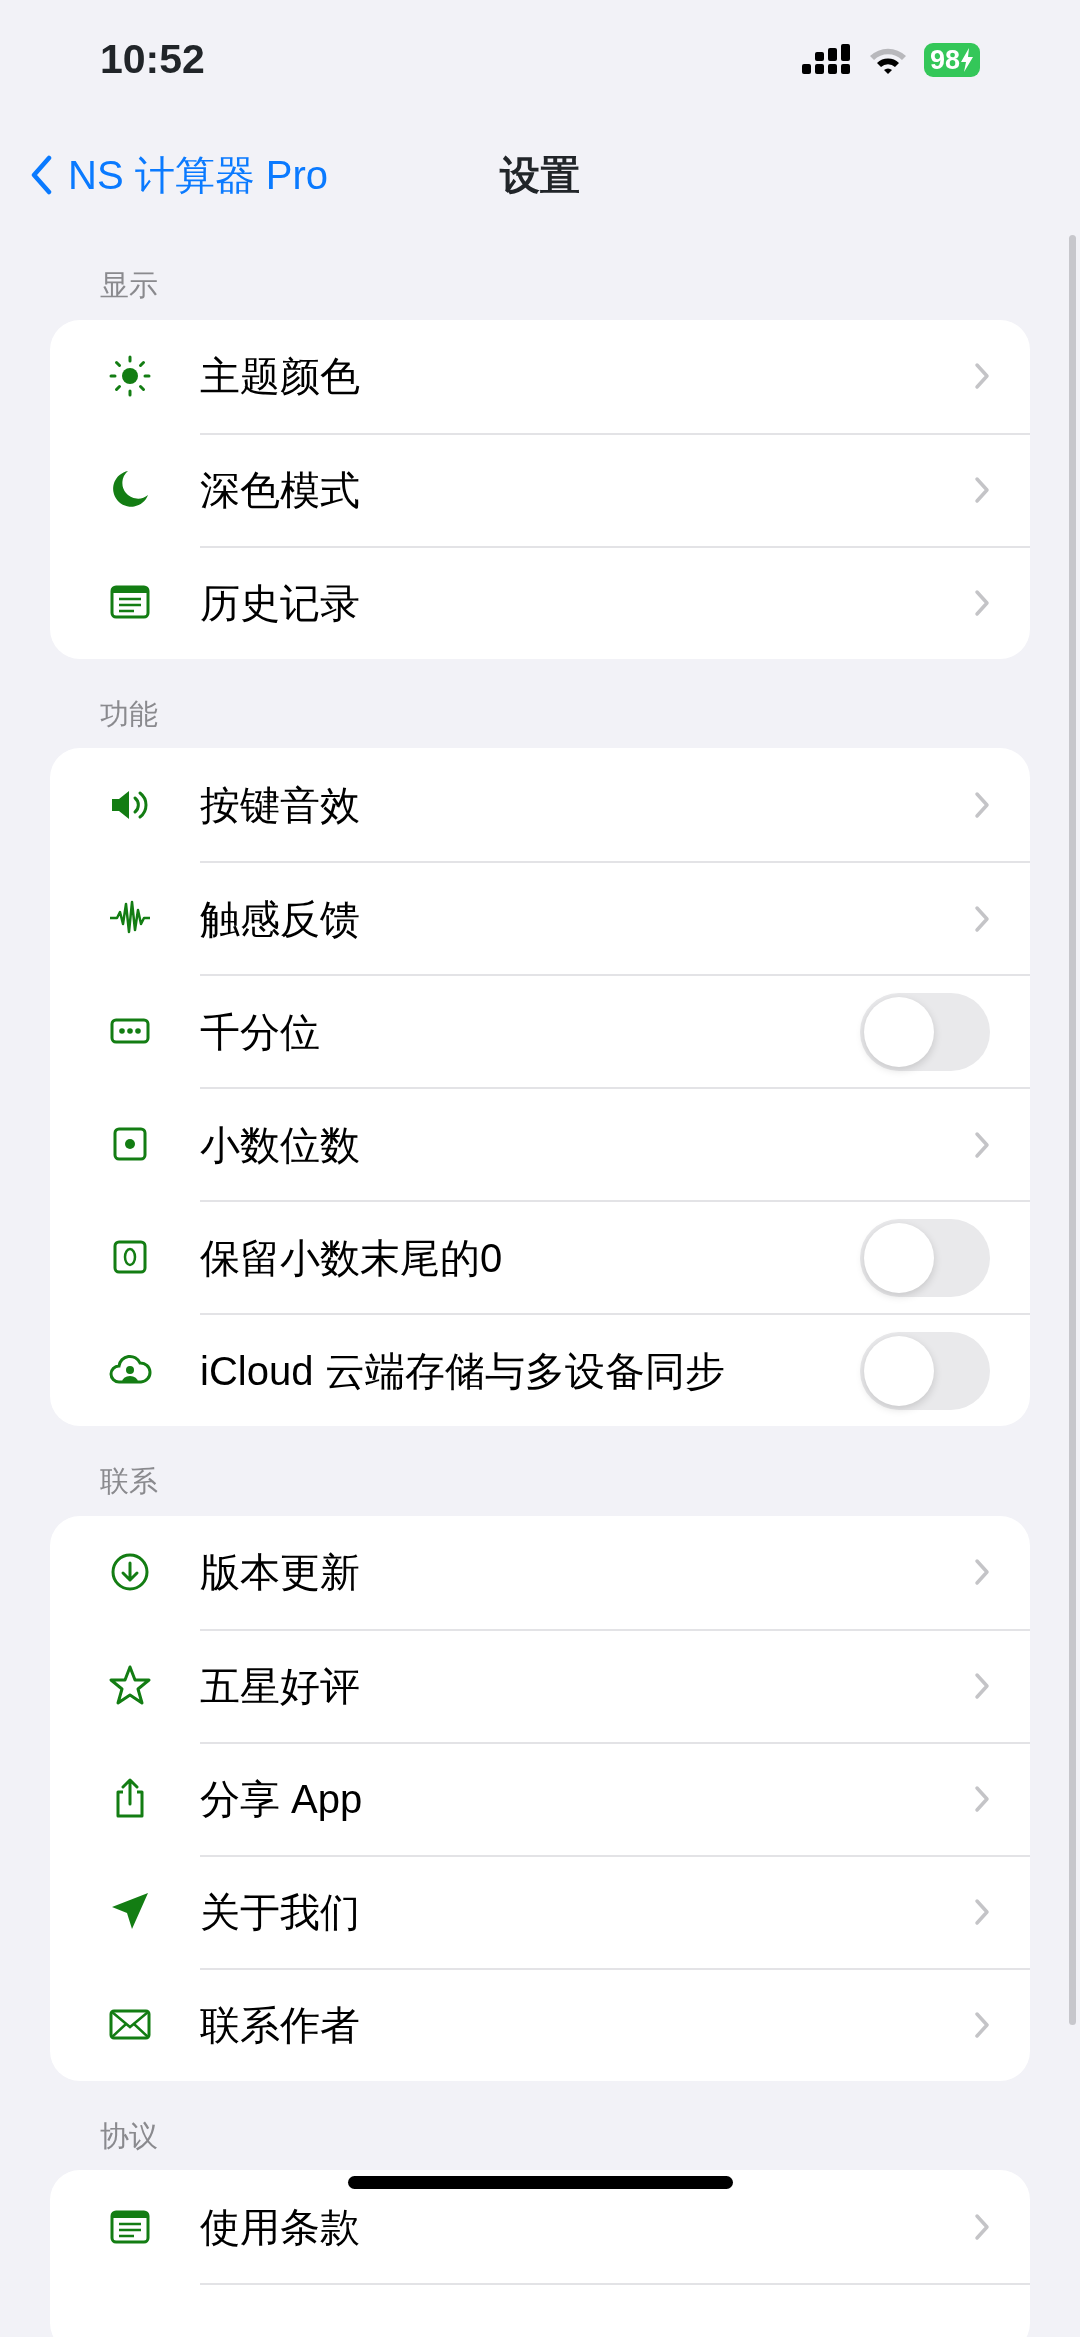 The image size is (1080, 2337). I want to click on setting-label: 分享 App, so click(281, 1799).